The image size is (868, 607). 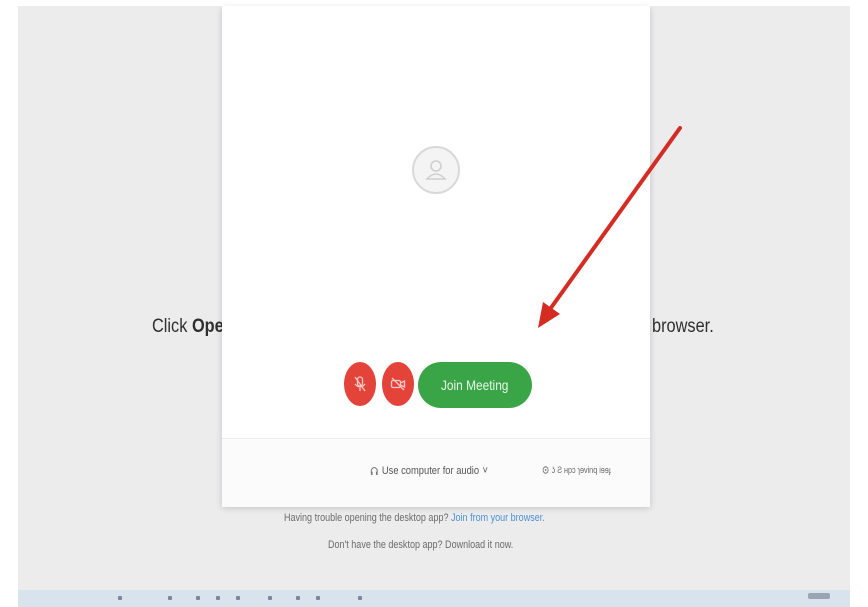 I want to click on microphone-off-icon, so click(x=360, y=384).